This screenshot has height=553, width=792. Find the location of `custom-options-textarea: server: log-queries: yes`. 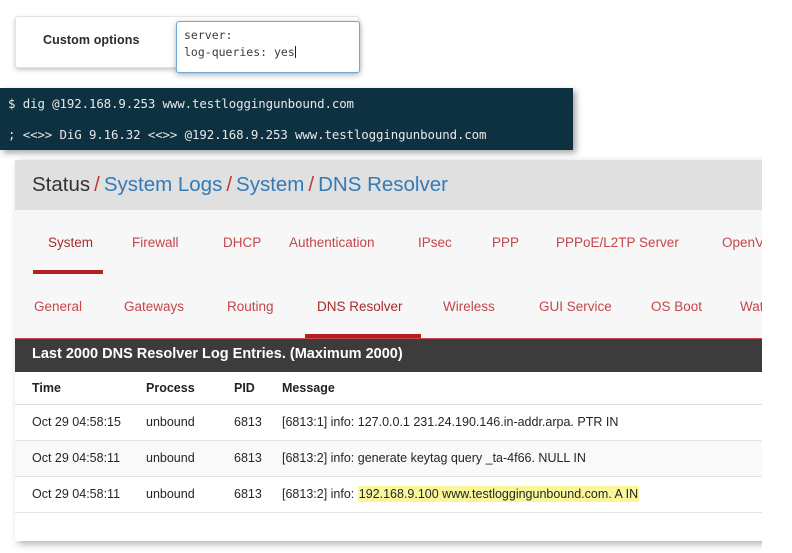

custom-options-textarea: server: log-queries: yes is located at coordinates (268, 47).